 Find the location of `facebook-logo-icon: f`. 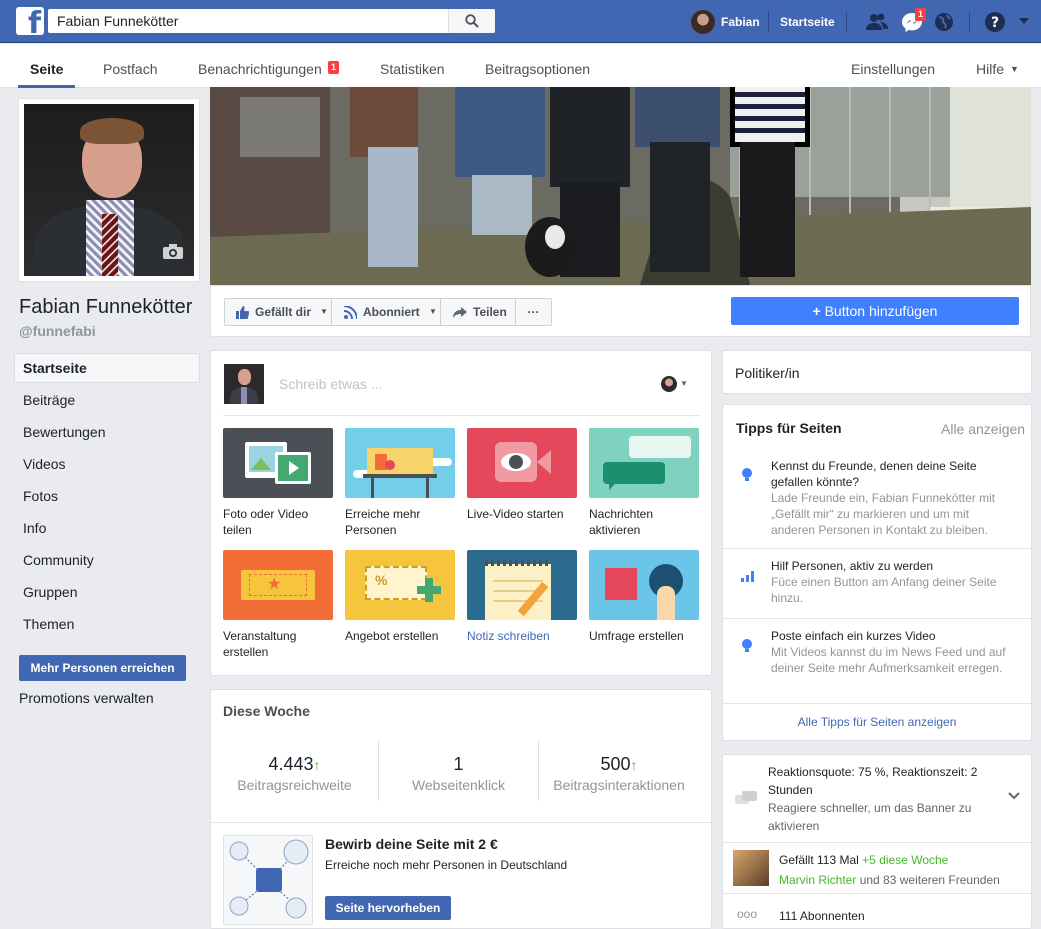

facebook-logo-icon: f is located at coordinates (30, 21).